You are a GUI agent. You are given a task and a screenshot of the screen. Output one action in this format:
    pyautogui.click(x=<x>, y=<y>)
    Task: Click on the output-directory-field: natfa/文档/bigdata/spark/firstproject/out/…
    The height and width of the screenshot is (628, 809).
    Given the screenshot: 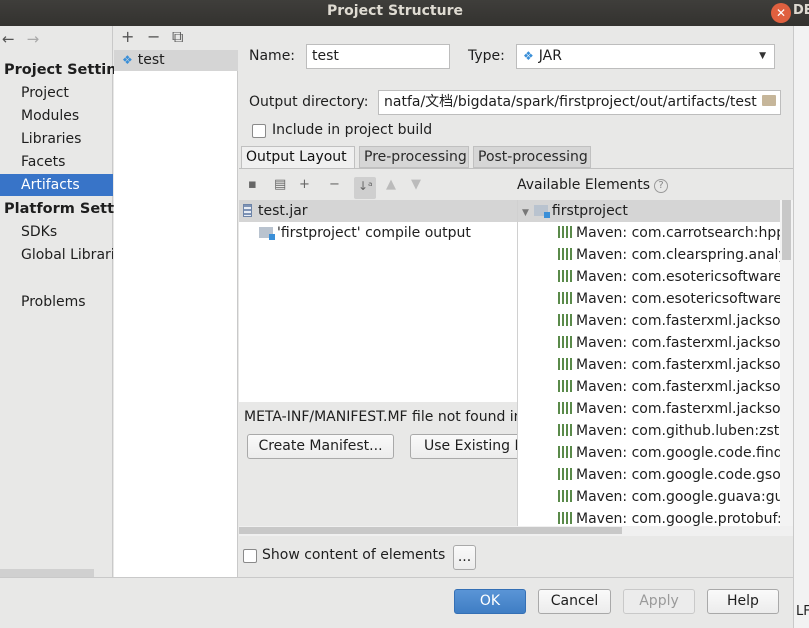 What is the action you would take?
    pyautogui.click(x=579, y=102)
    